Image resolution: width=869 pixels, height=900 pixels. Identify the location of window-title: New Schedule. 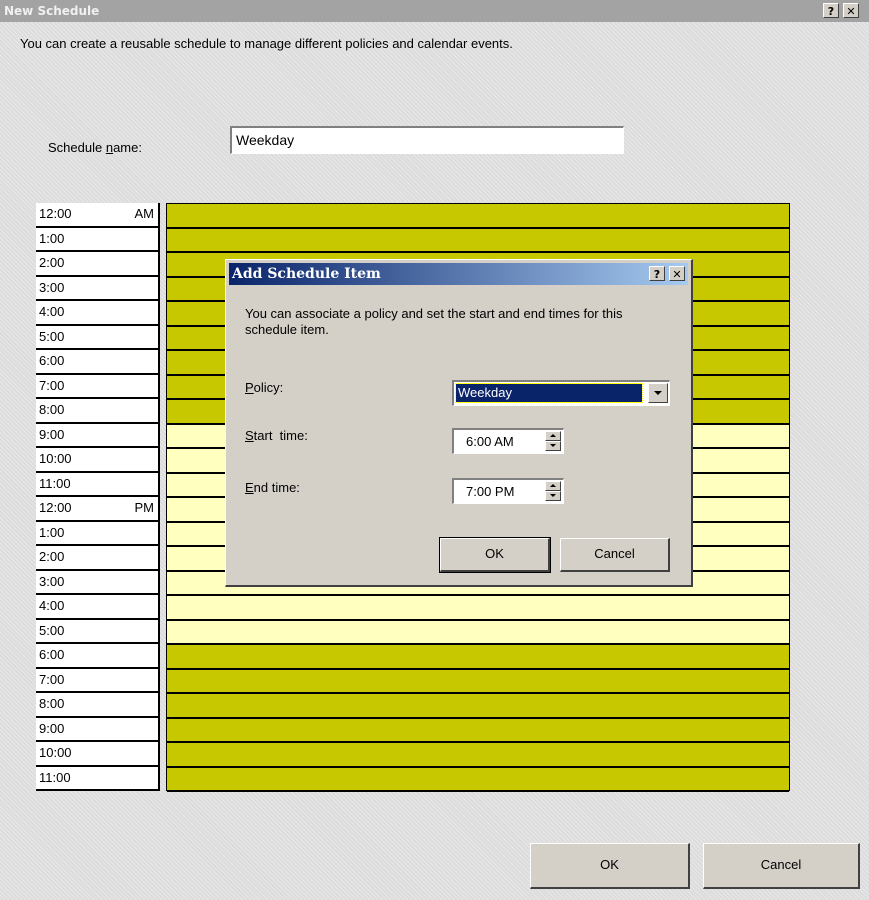
(52, 11).